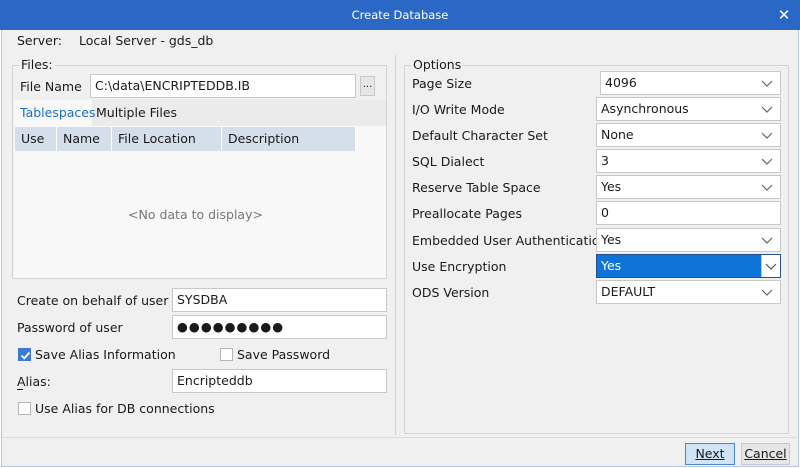 The width and height of the screenshot is (800, 468). Describe the element at coordinates (399, 437) in the screenshot. I see `footer-divider` at that location.